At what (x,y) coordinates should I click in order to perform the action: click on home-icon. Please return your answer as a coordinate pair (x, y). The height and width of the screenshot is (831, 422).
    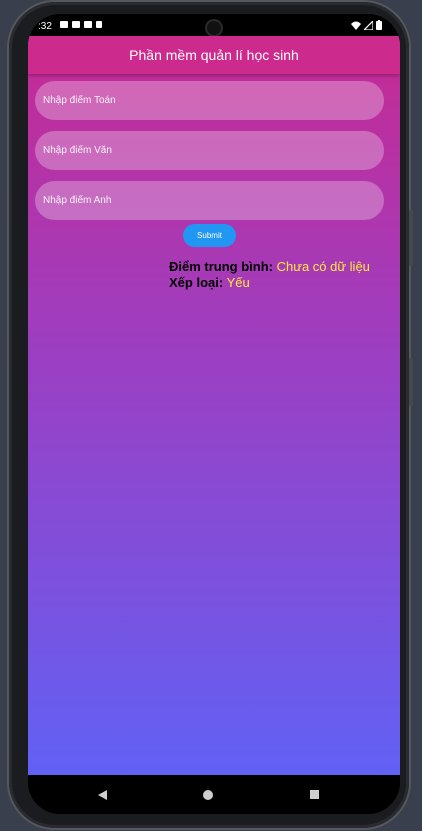
    Looking at the image, I should click on (208, 795).